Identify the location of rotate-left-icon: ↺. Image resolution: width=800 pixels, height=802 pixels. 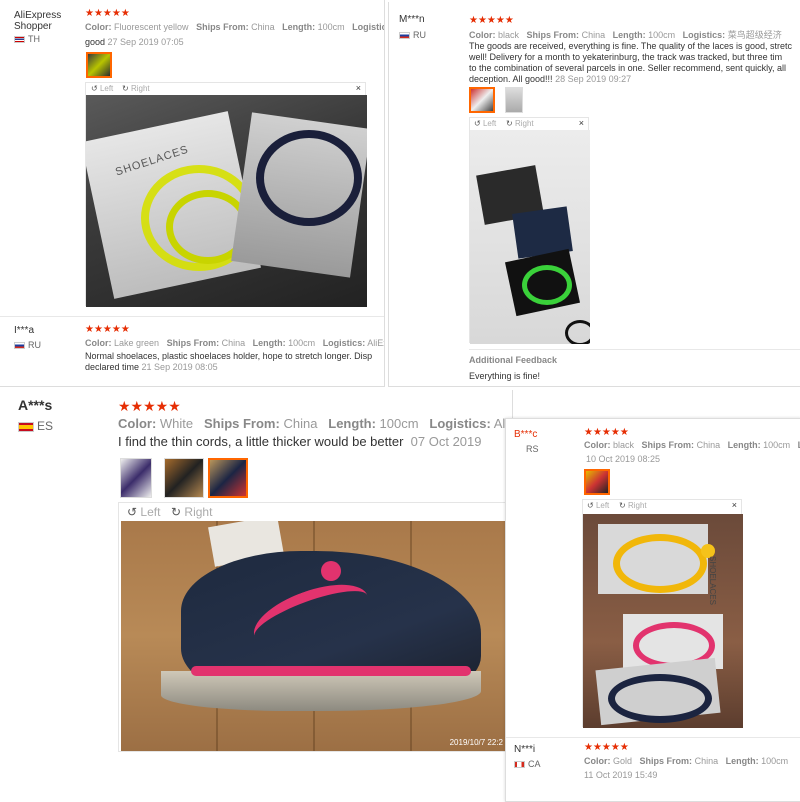
(477, 123).